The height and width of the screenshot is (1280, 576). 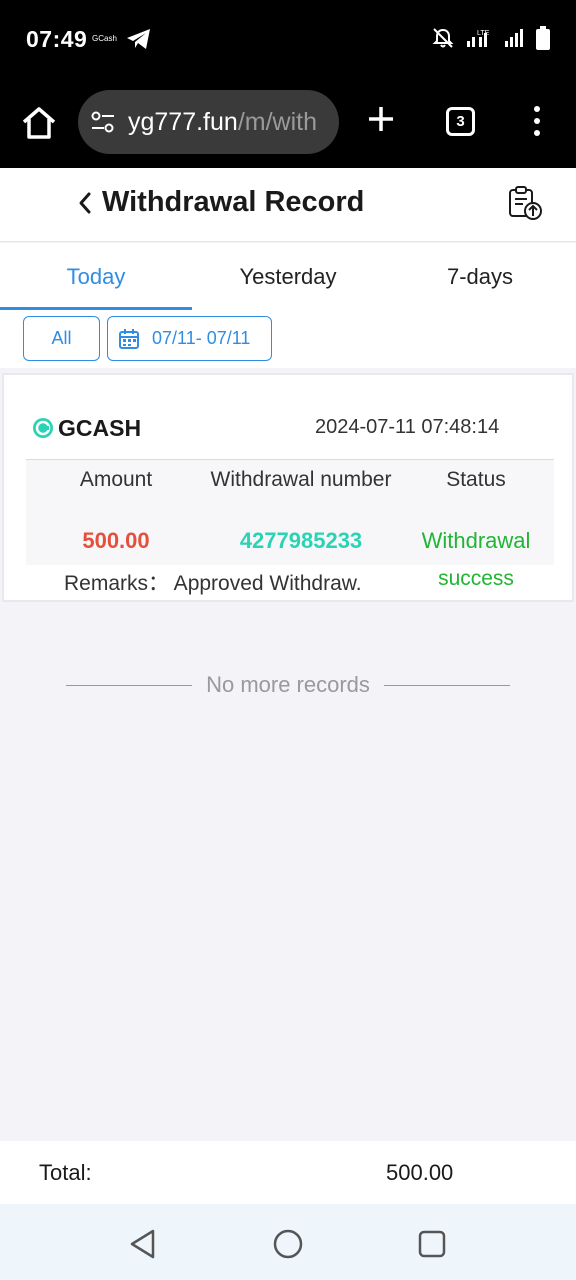 What do you see at coordinates (288, 417) in the screenshot?
I see `record-header: GCASH 2024-07-11 07:48:14` at bounding box center [288, 417].